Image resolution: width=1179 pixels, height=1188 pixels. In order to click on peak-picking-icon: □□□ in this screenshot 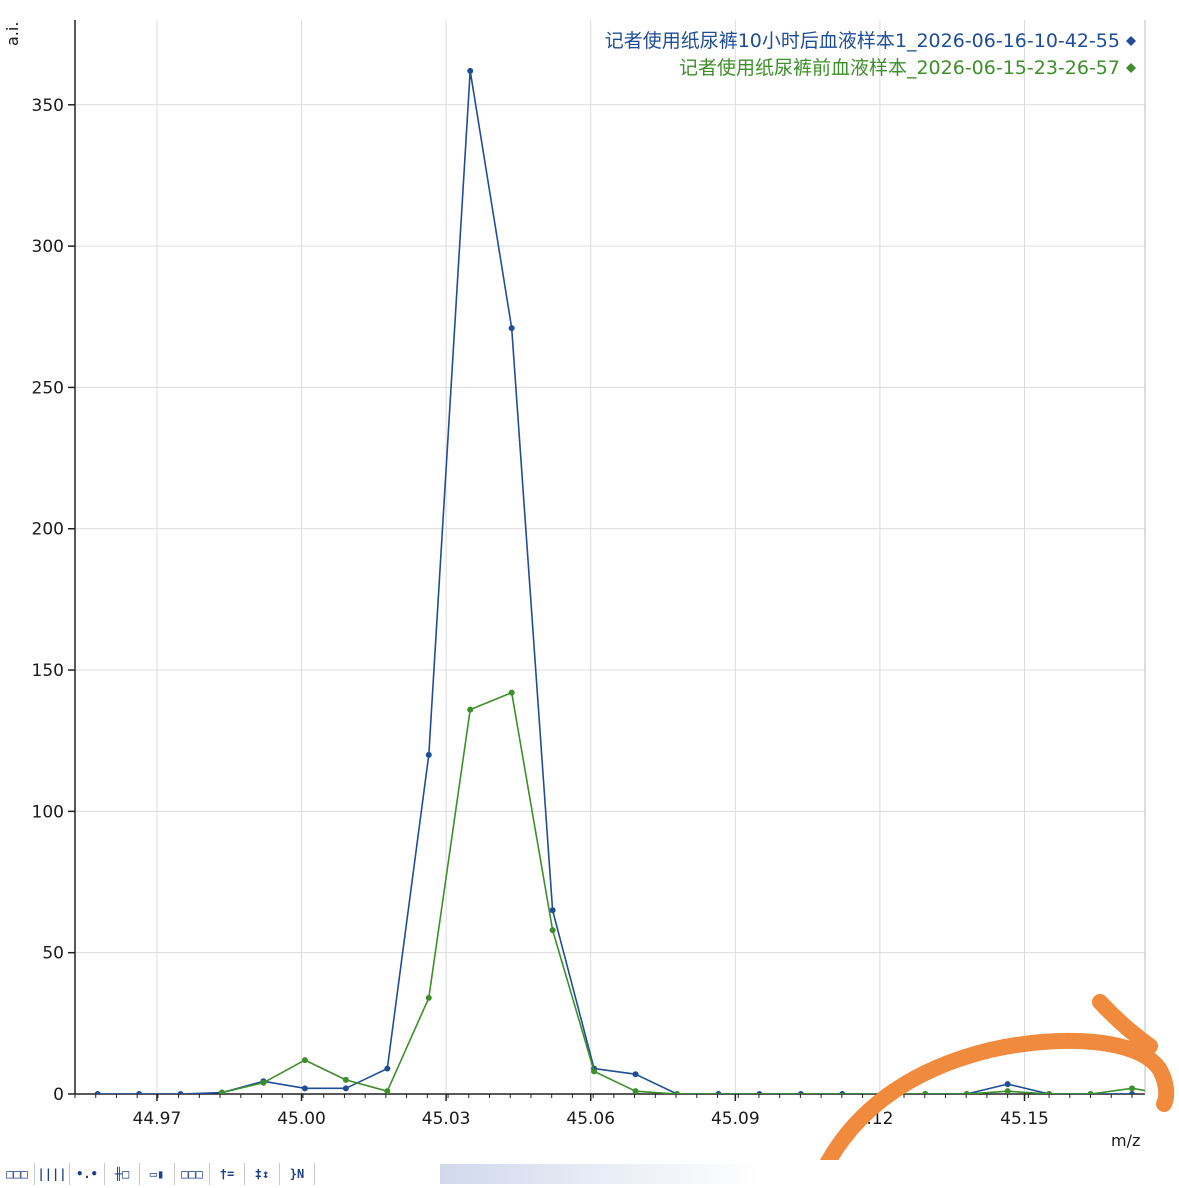, I will do `click(17, 1174)`.